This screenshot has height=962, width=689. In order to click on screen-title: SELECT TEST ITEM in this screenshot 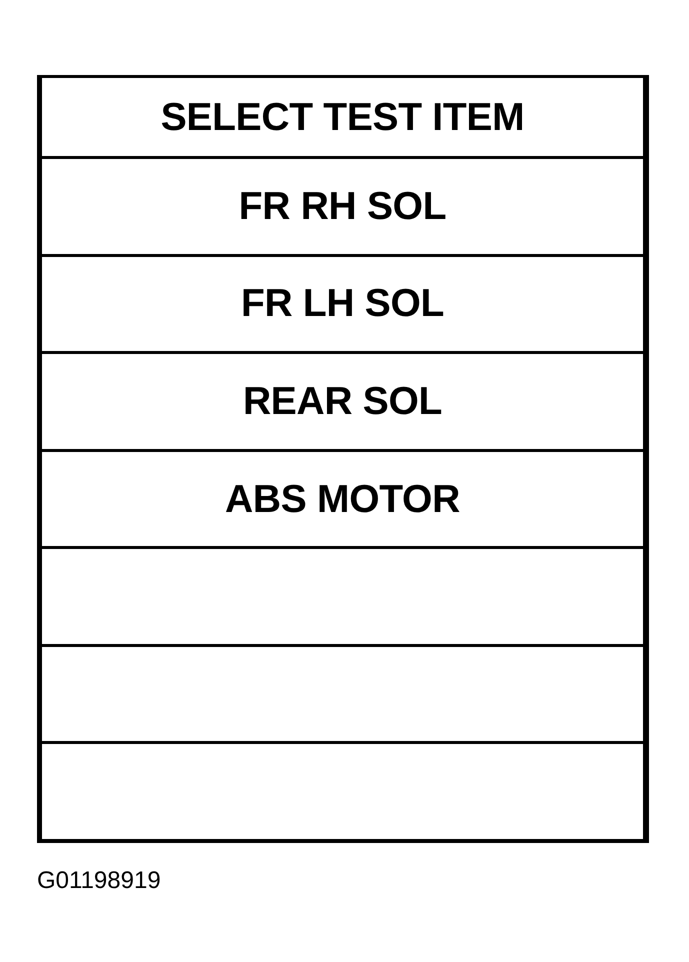, I will do `click(342, 117)`.